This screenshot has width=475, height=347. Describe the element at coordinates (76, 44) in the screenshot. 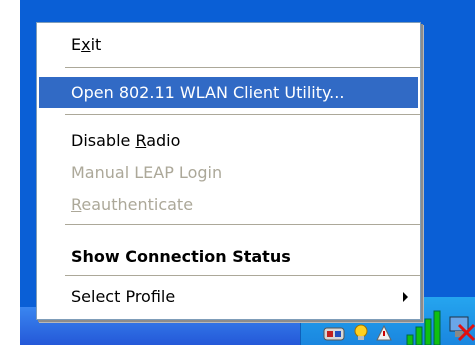

I see `menu-item-label: E` at that location.